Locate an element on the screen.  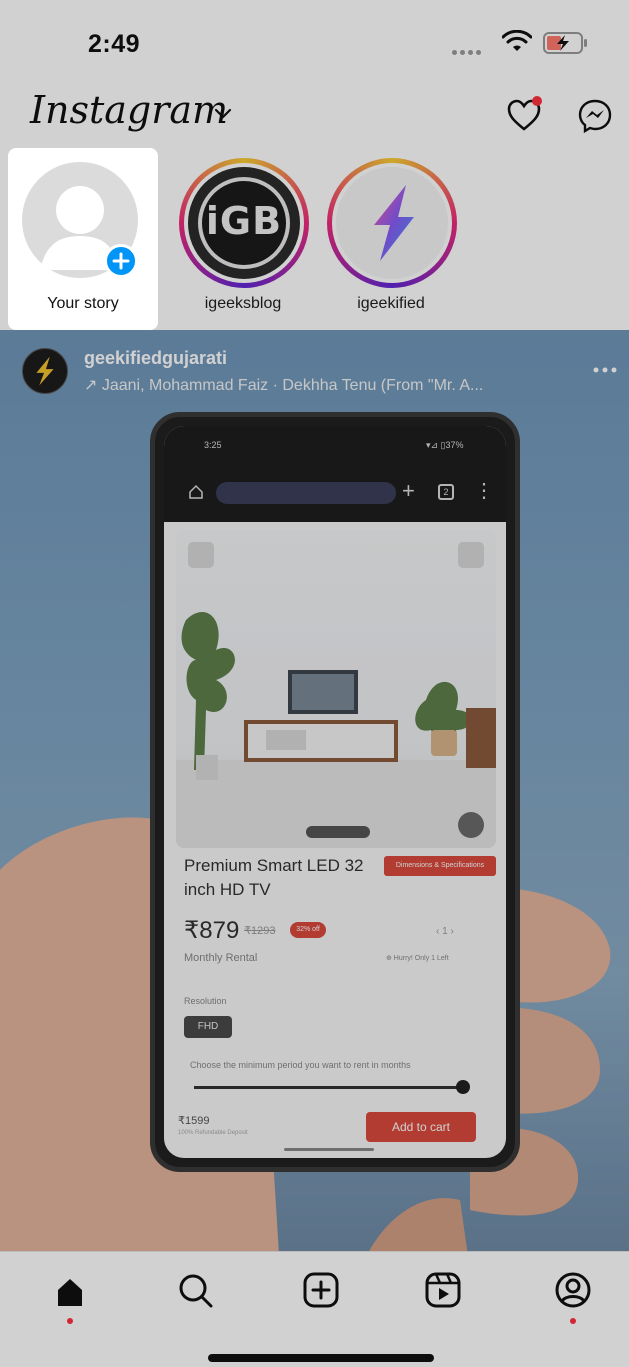
phone-browser-bar: + 2 ⋮ is located at coordinates (335, 494).